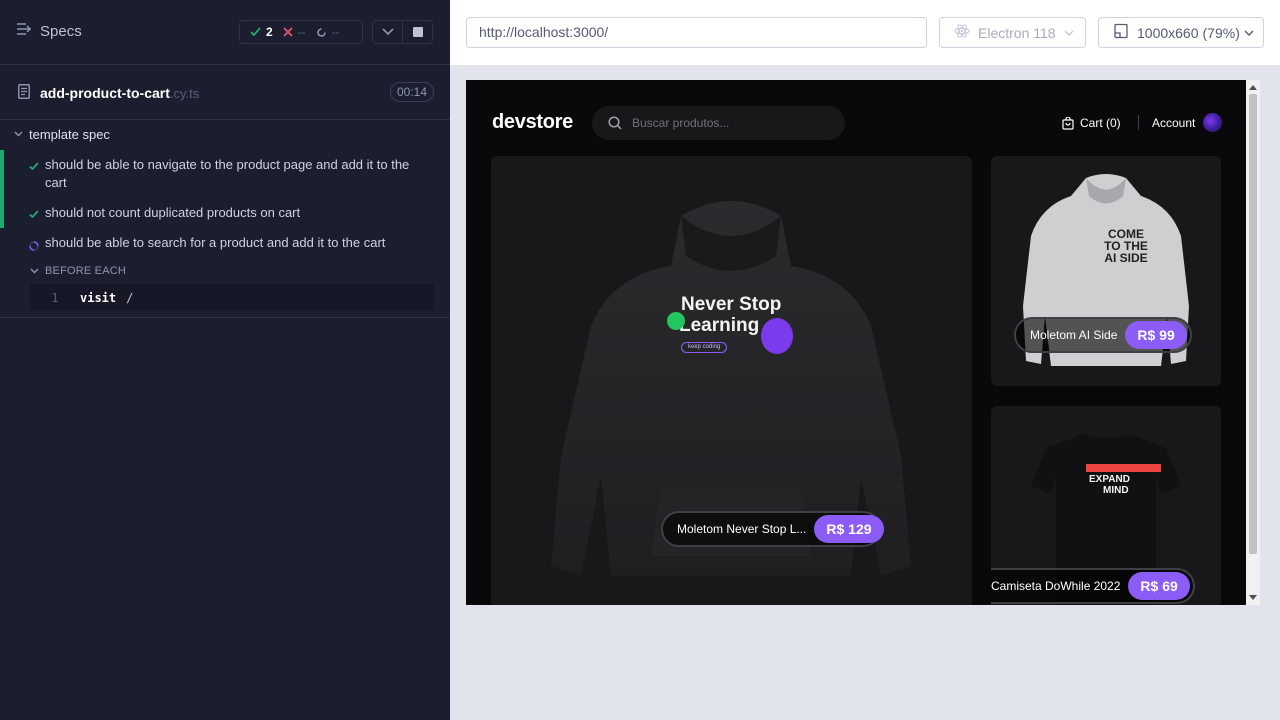  I want to click on scroll-up-icon, so click(1253, 87).